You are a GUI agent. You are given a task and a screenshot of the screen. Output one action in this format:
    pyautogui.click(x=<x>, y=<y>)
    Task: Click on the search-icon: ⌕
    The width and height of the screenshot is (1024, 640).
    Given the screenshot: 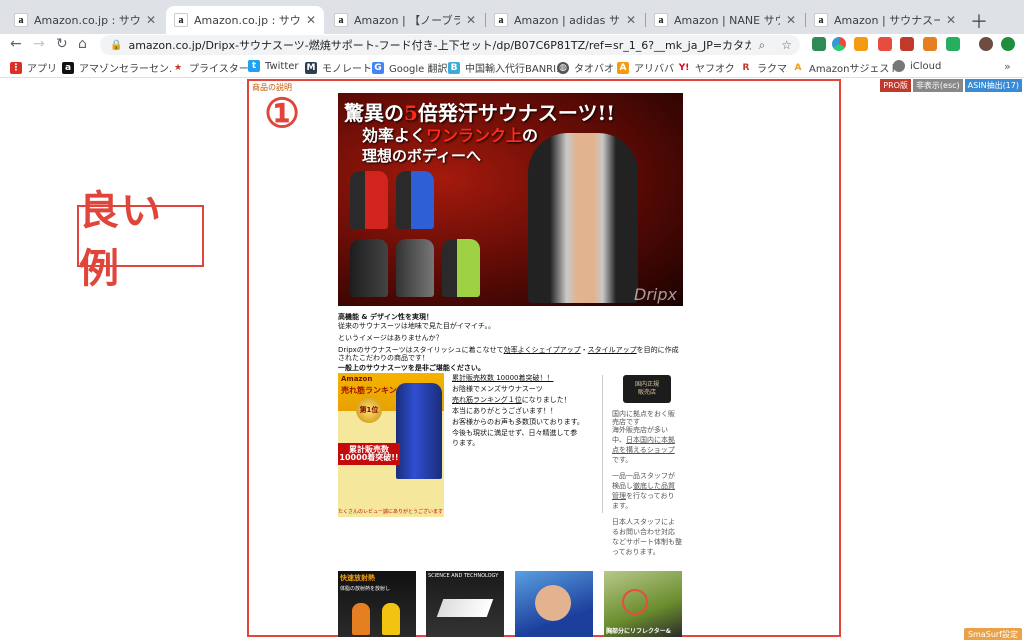 What is the action you would take?
    pyautogui.click(x=762, y=45)
    